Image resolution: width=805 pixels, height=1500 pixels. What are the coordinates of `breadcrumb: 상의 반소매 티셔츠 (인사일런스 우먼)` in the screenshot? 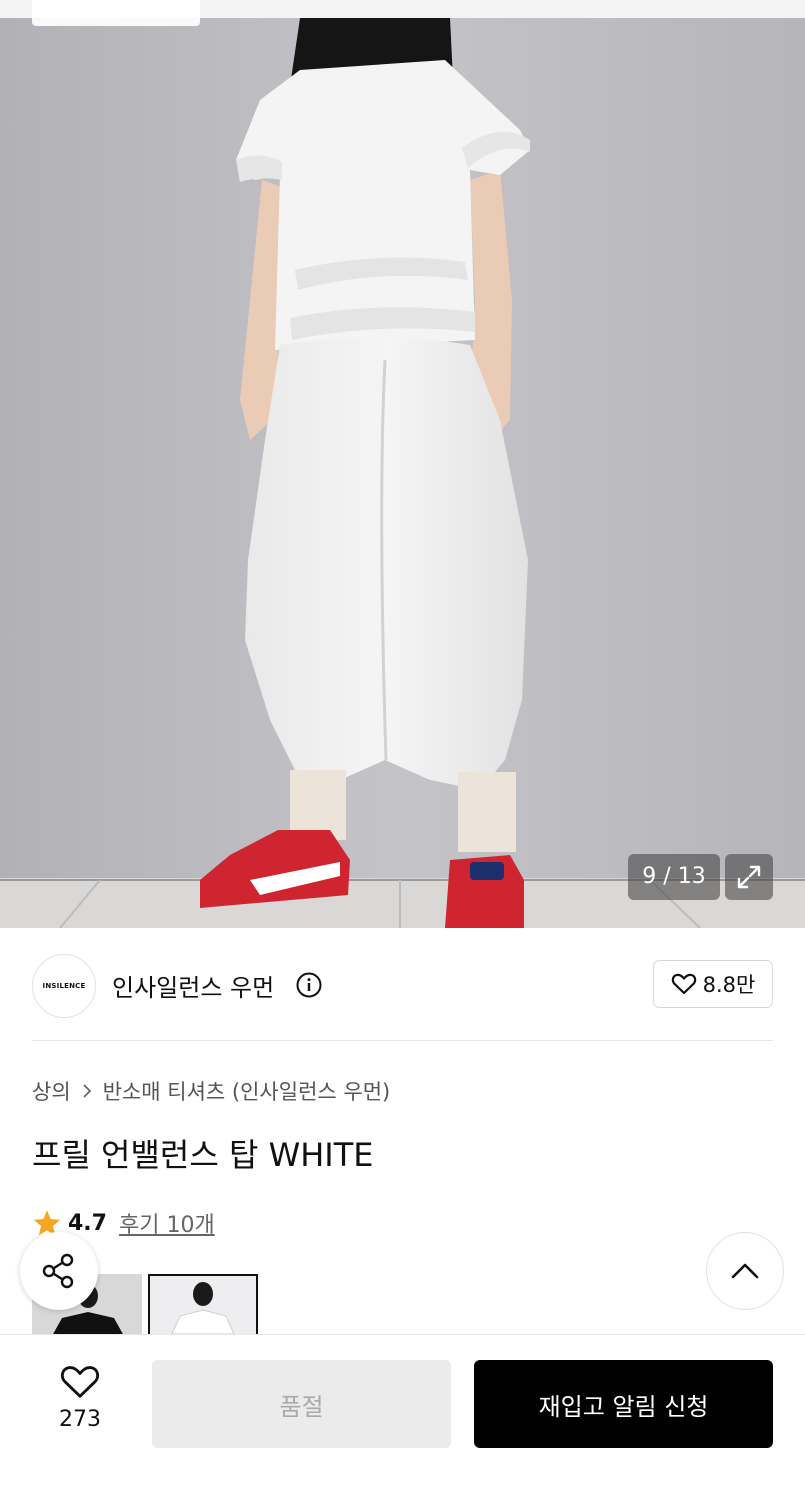 It's located at (211, 1091).